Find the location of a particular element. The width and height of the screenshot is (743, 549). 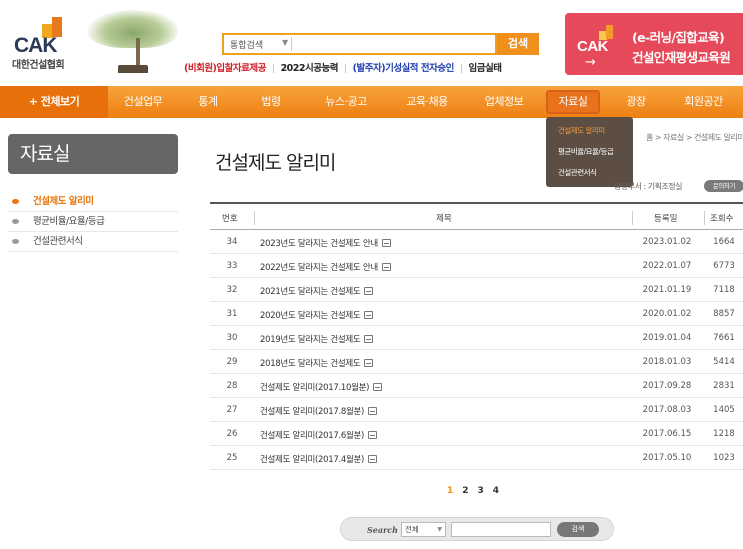

nav-item-news: 뉴스·공고 is located at coordinates (346, 102).